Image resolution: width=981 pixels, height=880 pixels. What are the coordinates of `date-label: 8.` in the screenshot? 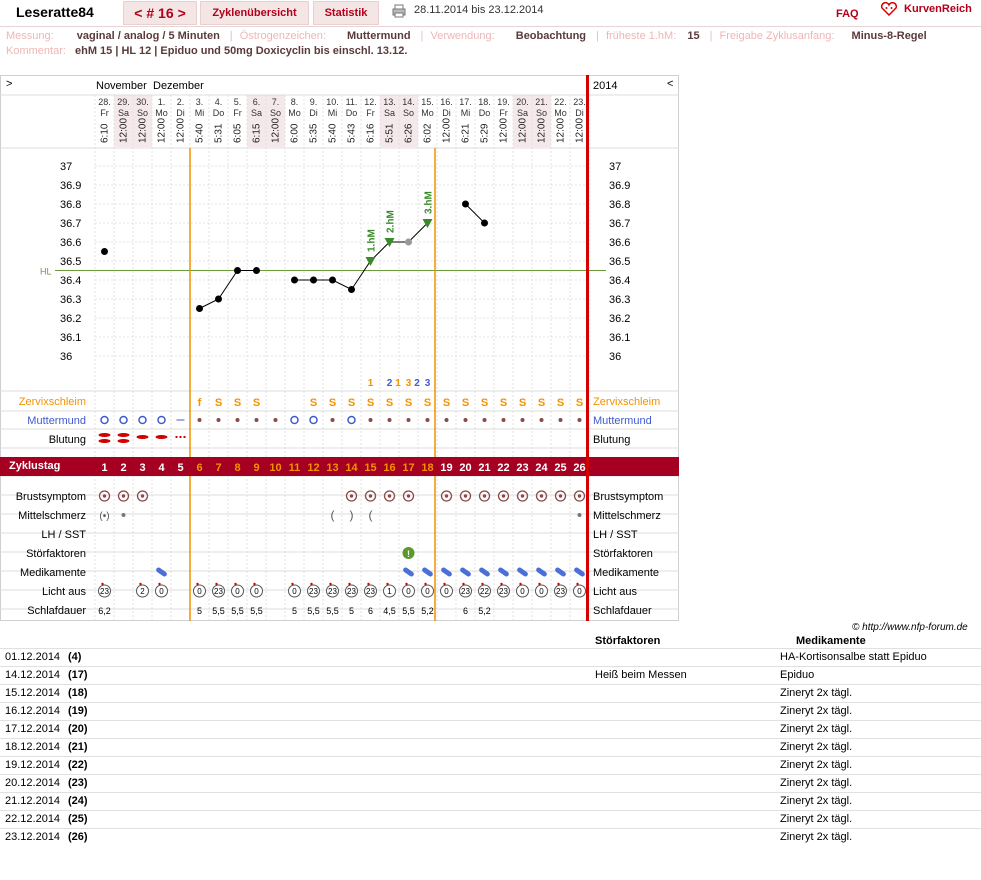 It's located at (295, 102).